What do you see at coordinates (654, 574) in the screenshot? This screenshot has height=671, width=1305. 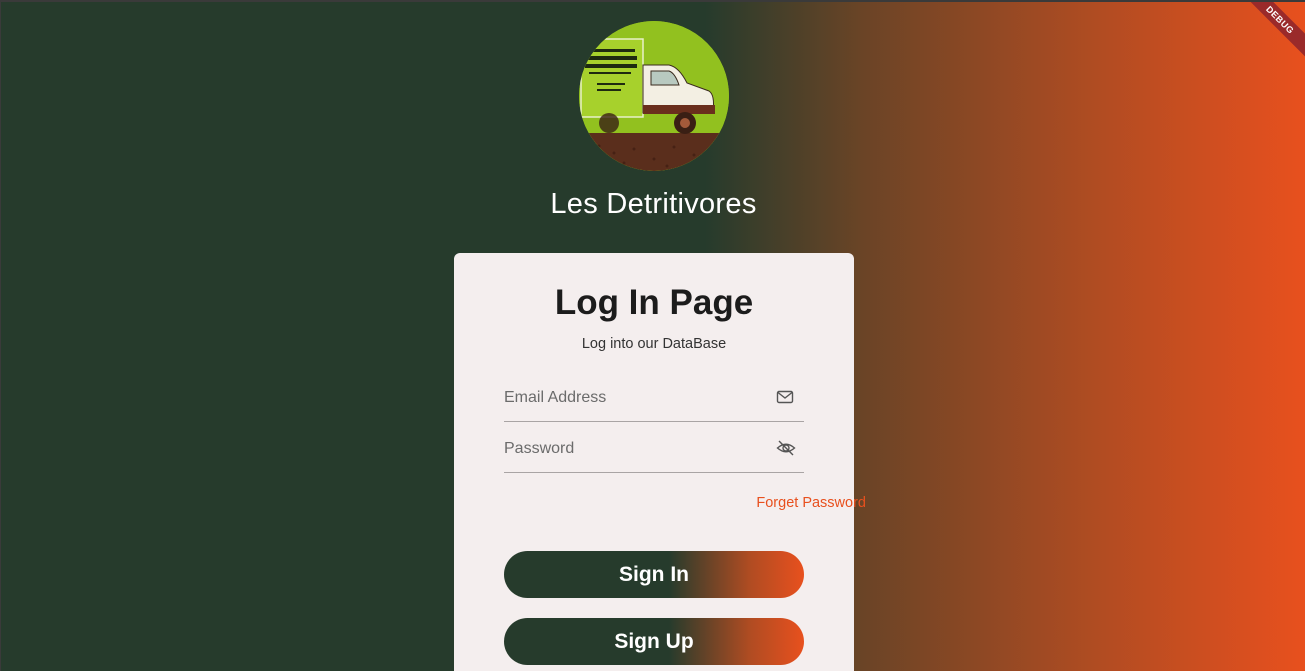 I see `sign-in-button: Sign In` at bounding box center [654, 574].